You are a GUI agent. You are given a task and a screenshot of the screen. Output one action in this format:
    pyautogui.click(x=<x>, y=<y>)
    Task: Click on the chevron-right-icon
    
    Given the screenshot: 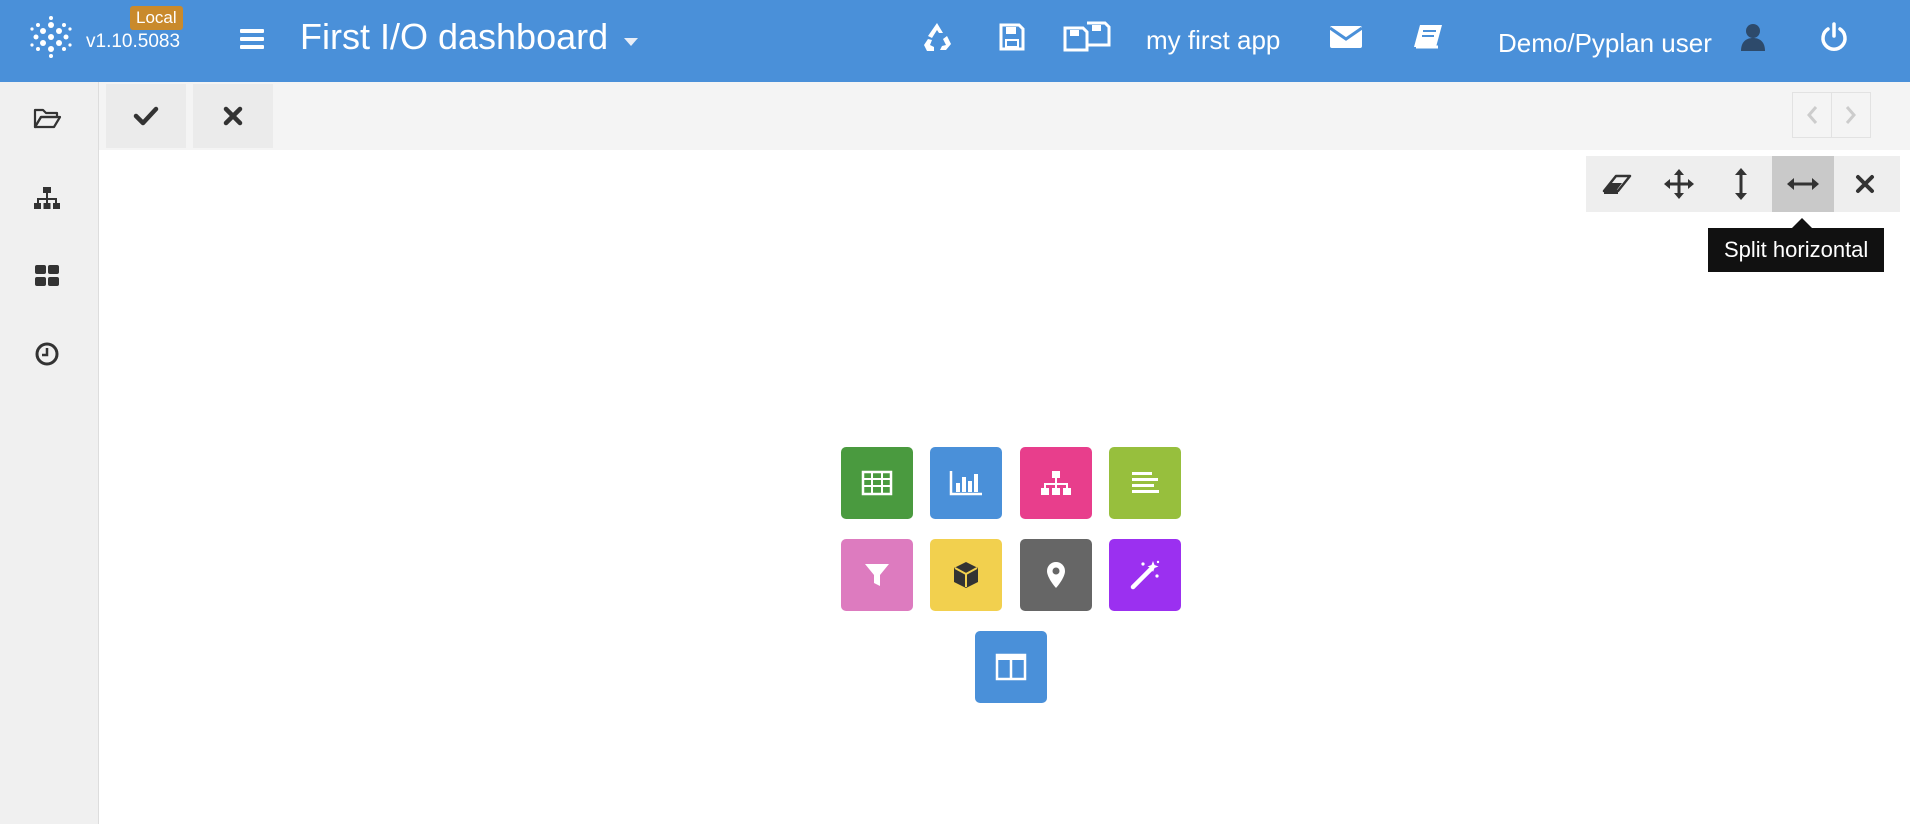 What is the action you would take?
    pyautogui.click(x=1850, y=115)
    